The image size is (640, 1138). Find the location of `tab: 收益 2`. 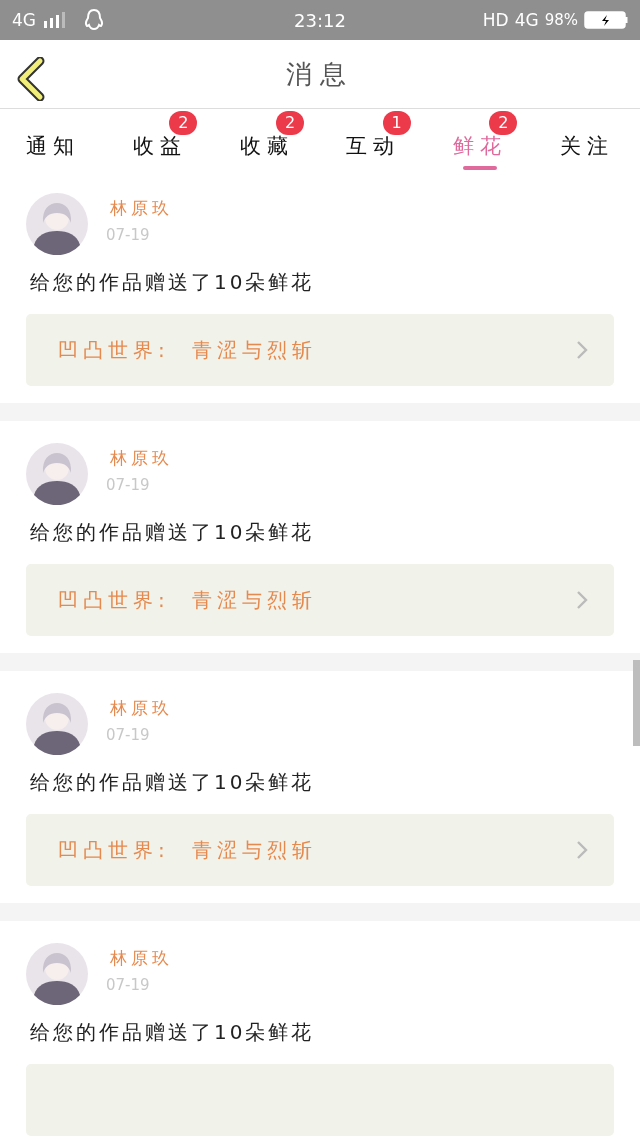

tab: 收益 2 is located at coordinates (160, 140).